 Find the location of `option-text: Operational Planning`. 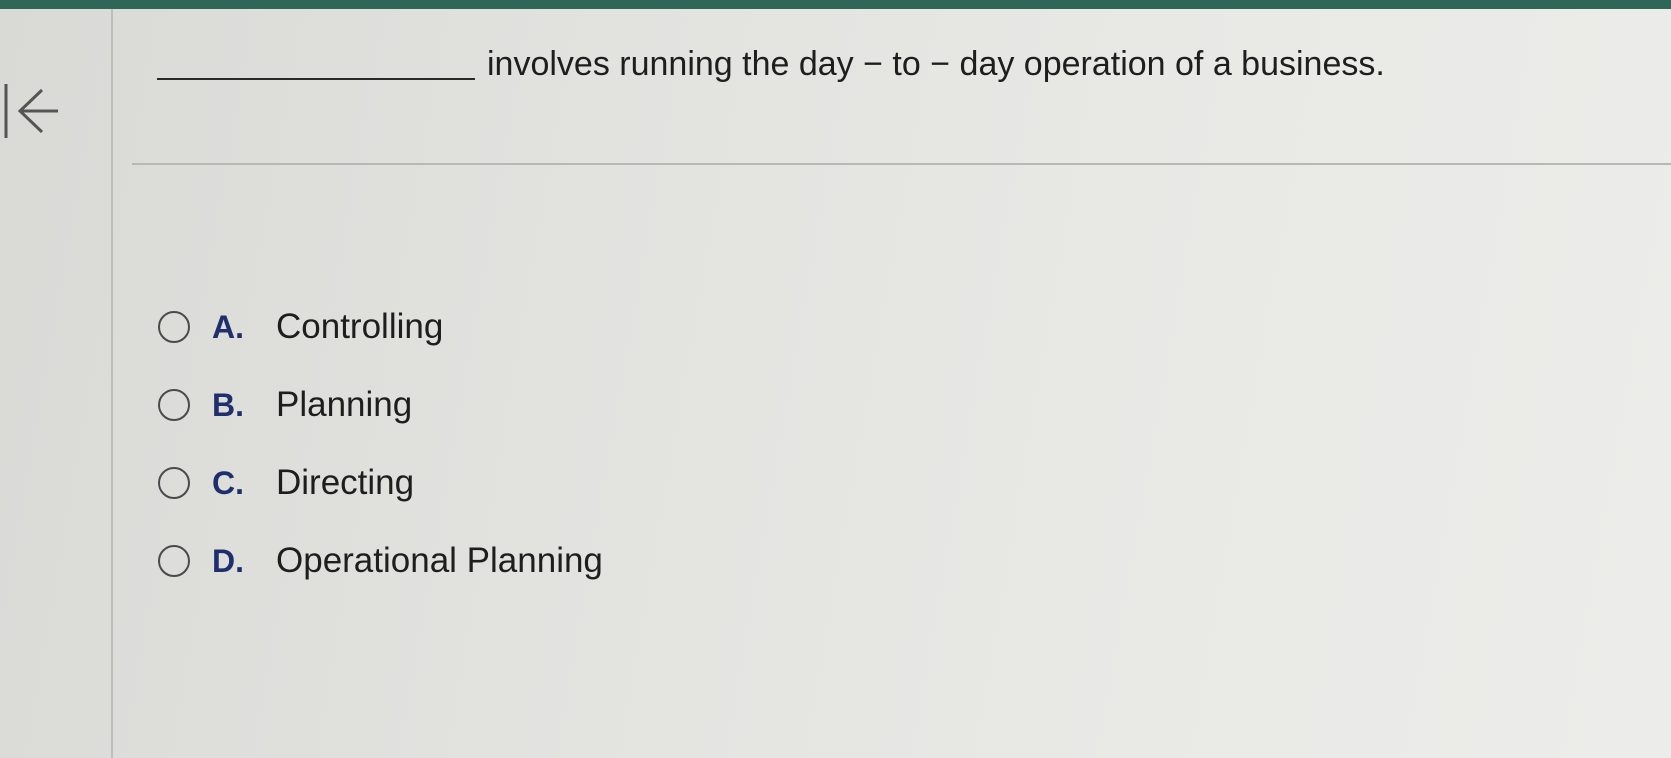

option-text: Operational Planning is located at coordinates (439, 560).